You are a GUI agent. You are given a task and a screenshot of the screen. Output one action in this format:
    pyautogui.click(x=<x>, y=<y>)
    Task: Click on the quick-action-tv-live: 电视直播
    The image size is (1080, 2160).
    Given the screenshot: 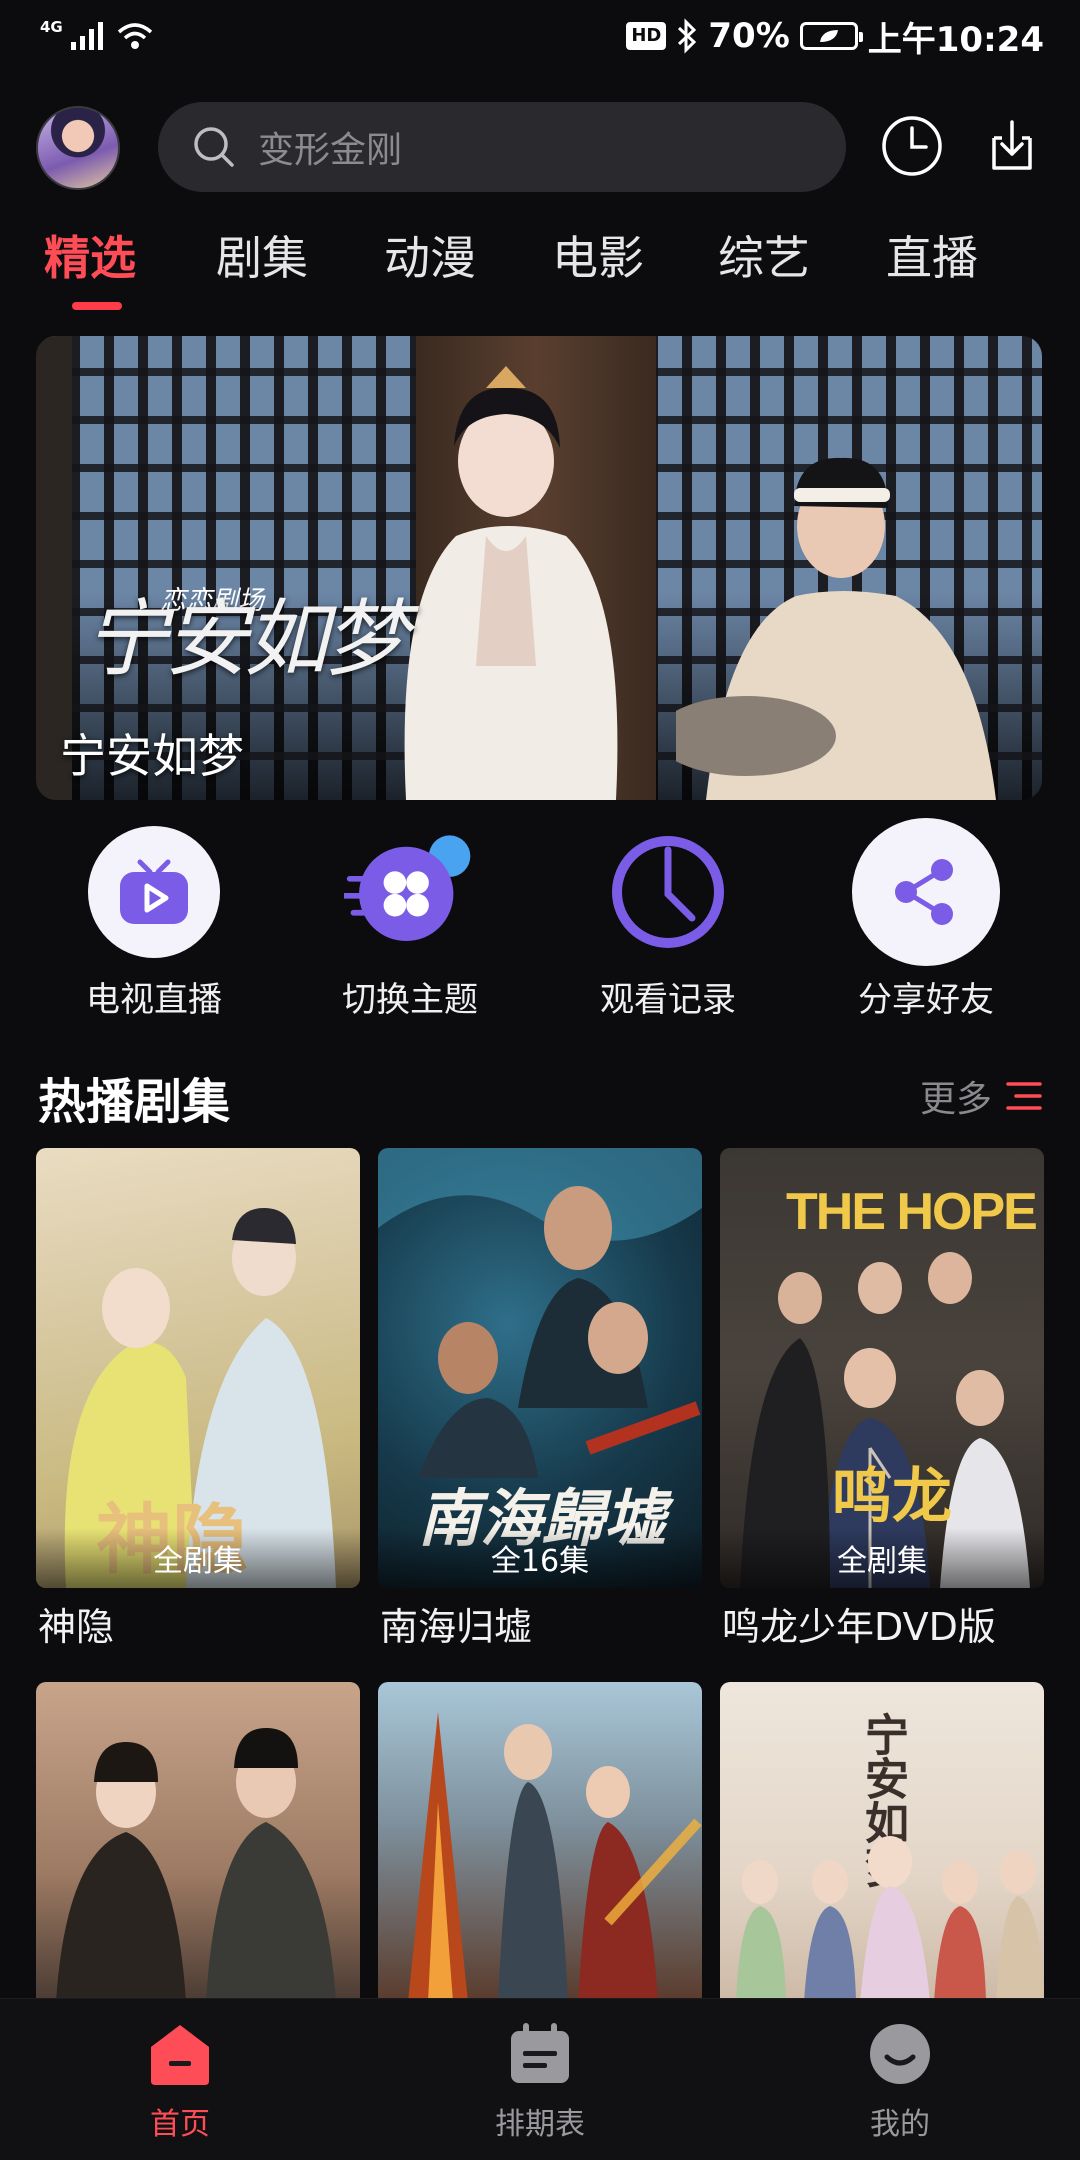 What is the action you would take?
    pyautogui.click(x=154, y=923)
    